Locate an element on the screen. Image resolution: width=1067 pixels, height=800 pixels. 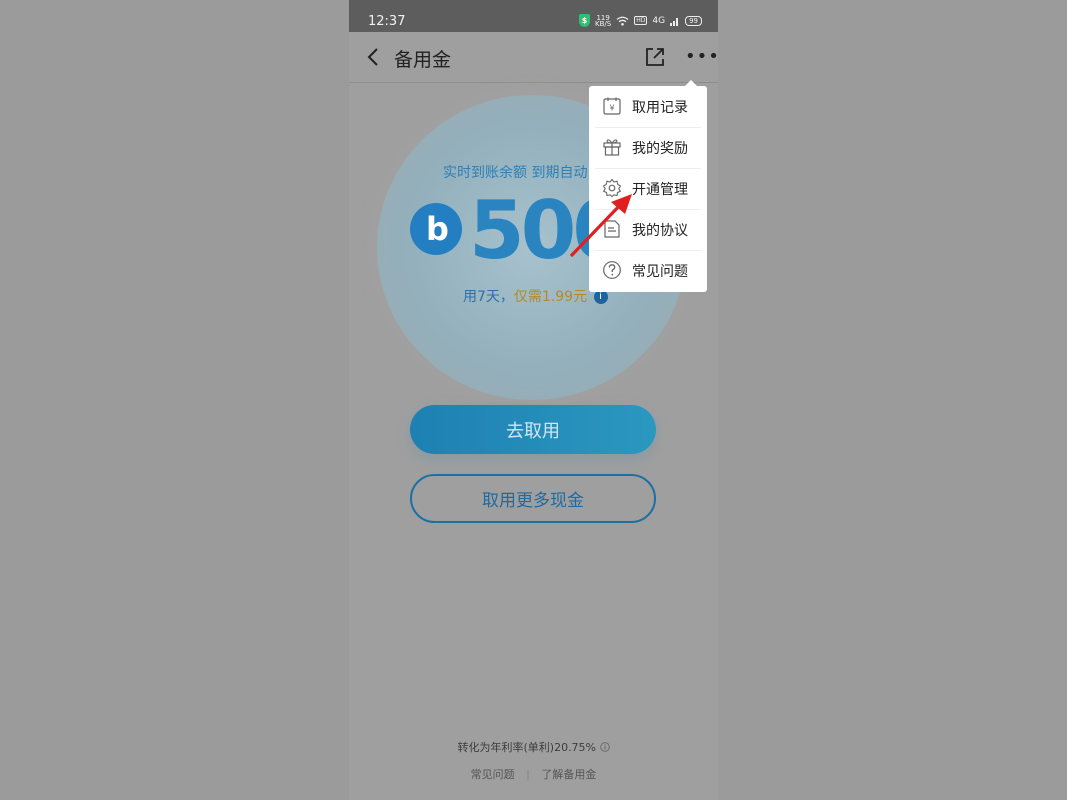
menu-item-label: 我的奖励 is located at coordinates (660, 149).